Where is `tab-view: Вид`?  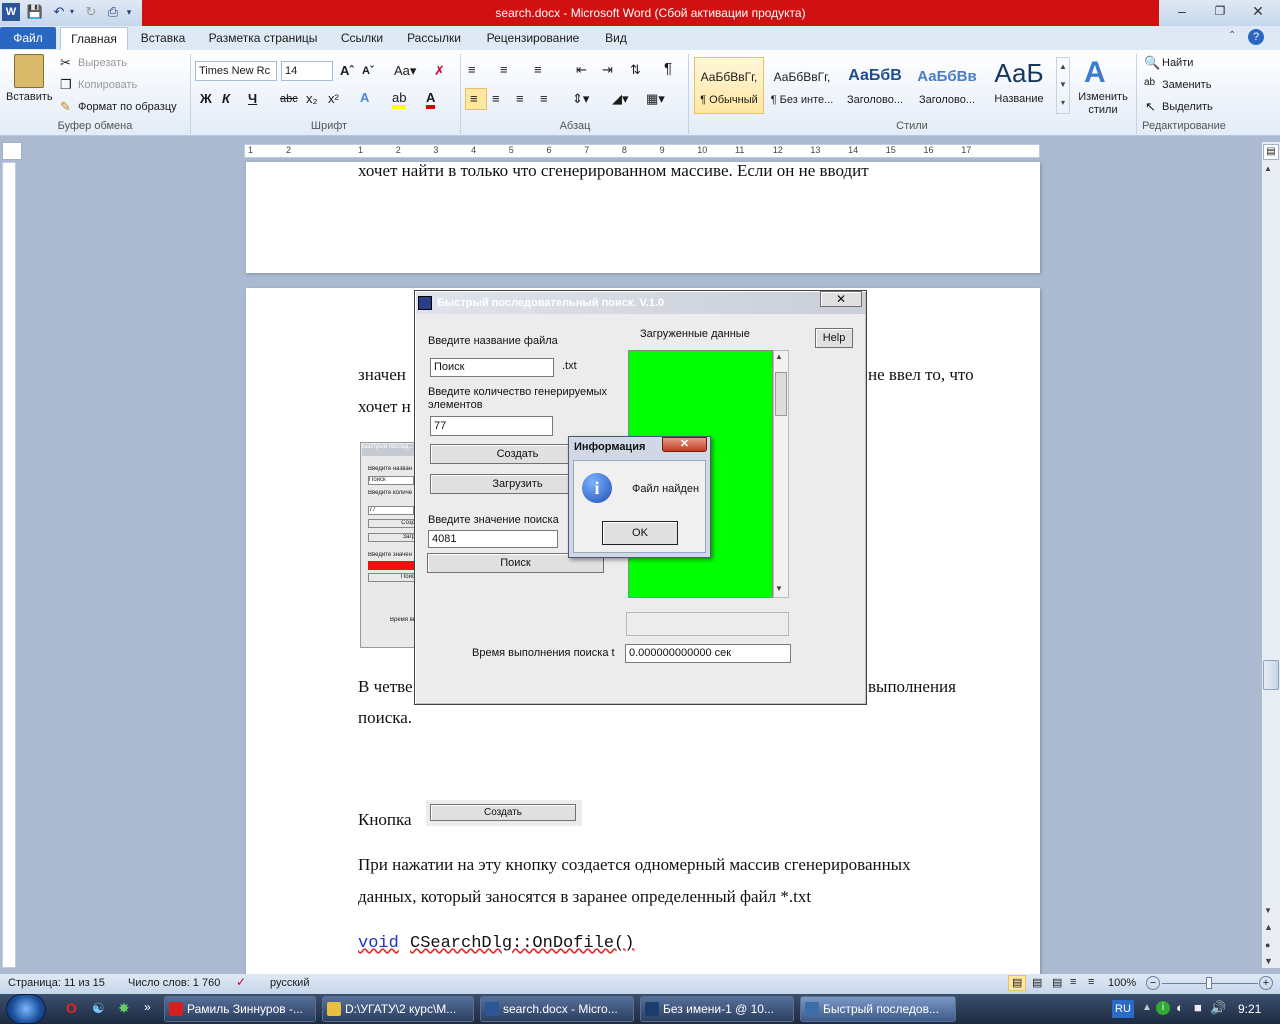 tab-view: Вид is located at coordinates (616, 38).